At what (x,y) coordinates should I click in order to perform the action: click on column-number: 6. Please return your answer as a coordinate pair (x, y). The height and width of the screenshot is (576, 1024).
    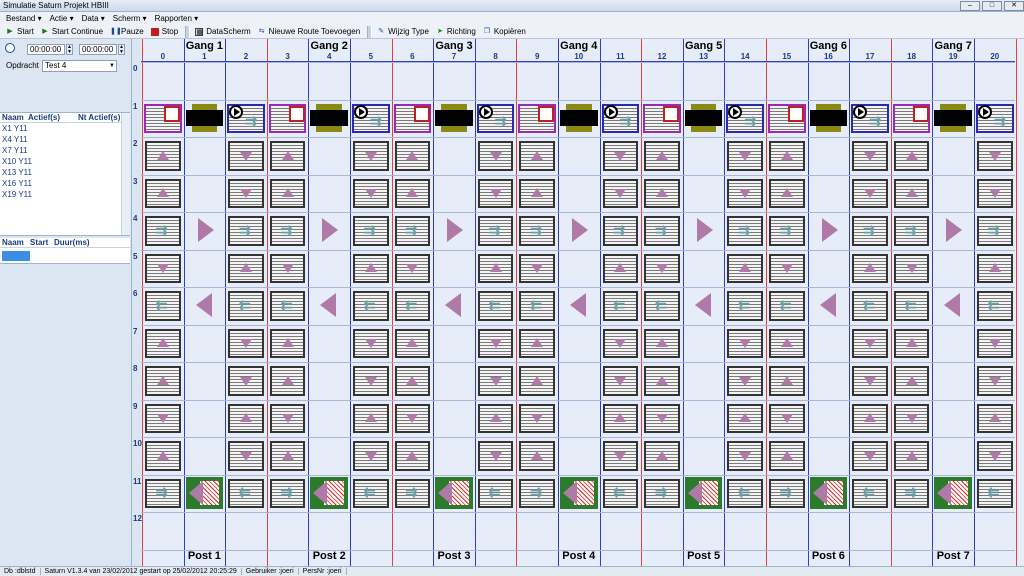
    Looking at the image, I should click on (412, 56).